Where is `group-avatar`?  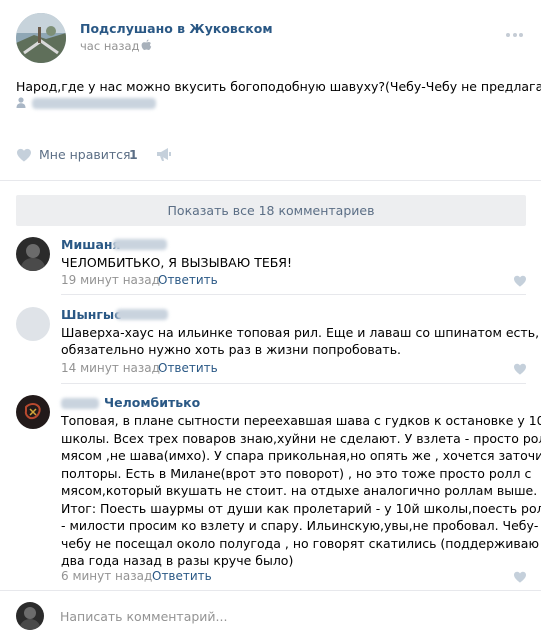
group-avatar is located at coordinates (41, 38).